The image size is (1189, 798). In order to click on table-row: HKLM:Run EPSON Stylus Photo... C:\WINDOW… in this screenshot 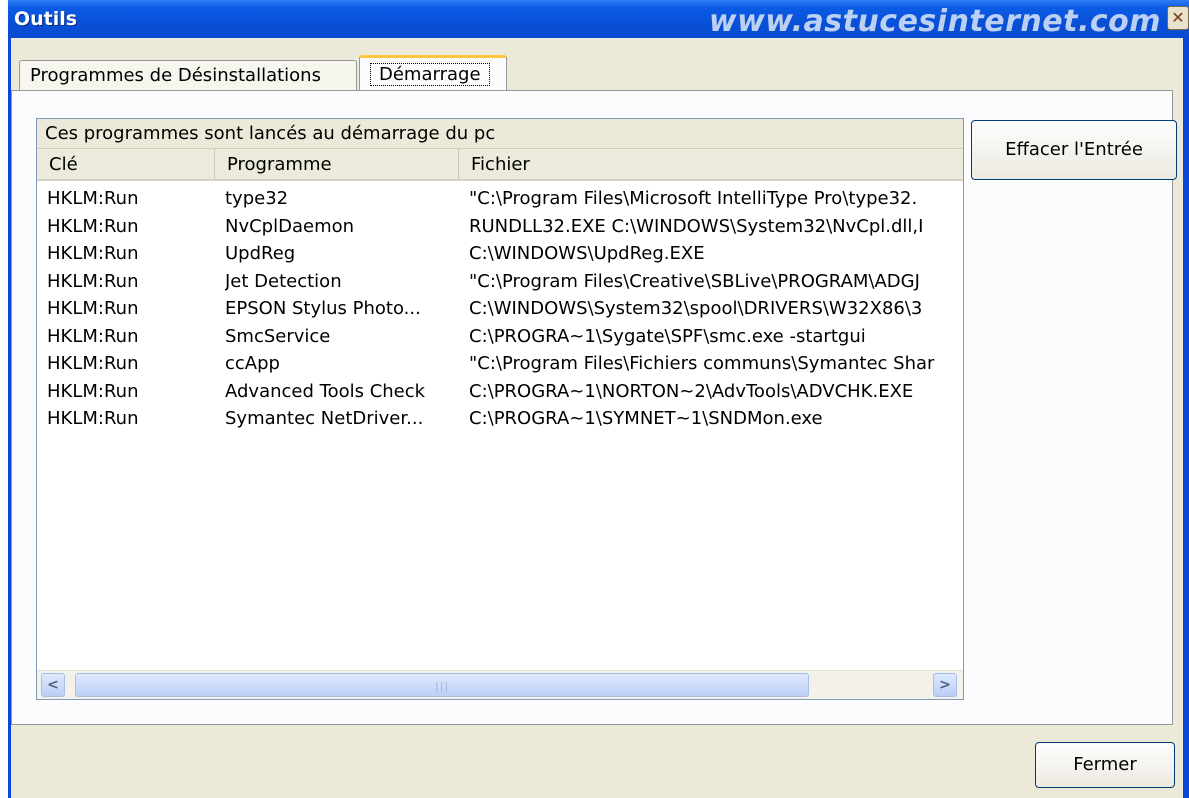, I will do `click(500, 309)`.